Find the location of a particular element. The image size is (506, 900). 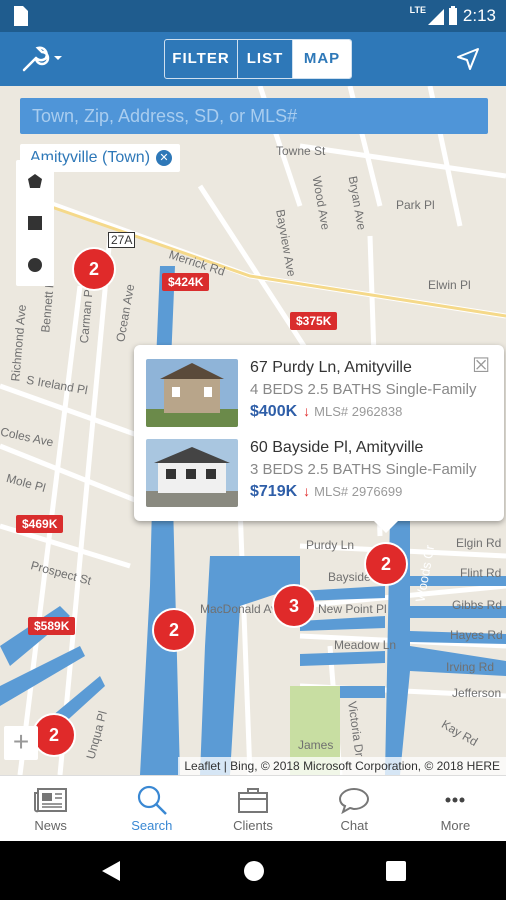

close-icon: ✕ is located at coordinates (164, 158).